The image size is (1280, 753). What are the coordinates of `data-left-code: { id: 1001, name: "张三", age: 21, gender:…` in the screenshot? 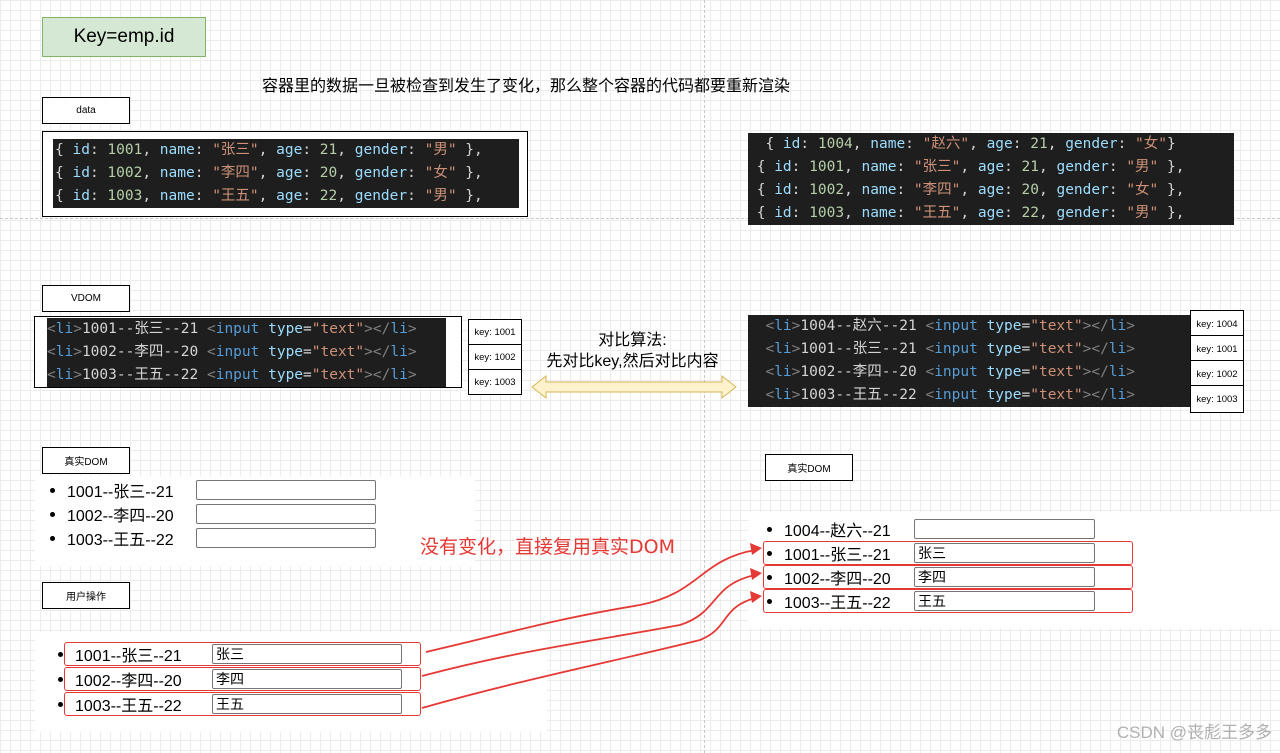 It's located at (286, 173).